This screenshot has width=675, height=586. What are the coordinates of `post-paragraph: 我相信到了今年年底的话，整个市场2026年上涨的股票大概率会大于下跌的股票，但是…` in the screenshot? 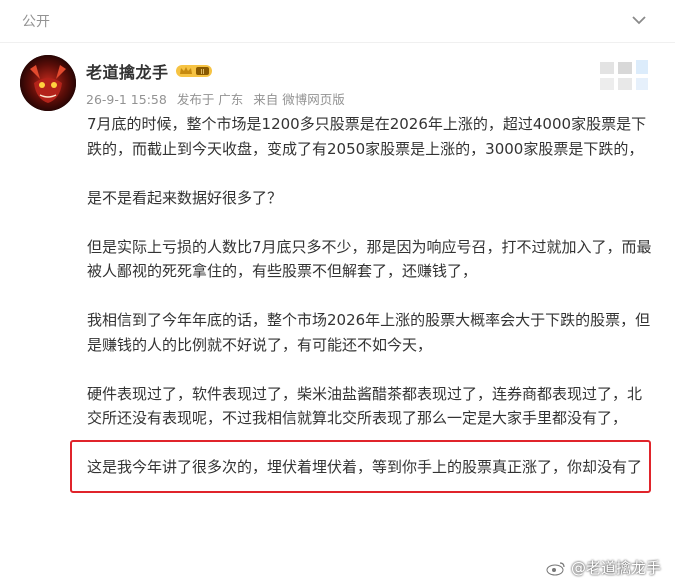 It's located at (369, 332).